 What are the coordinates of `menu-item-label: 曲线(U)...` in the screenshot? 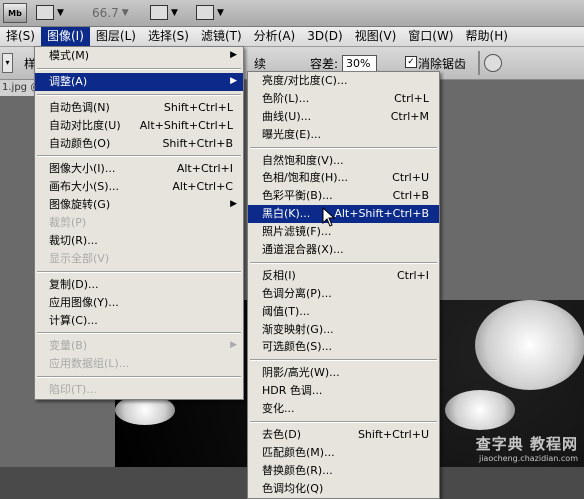 It's located at (287, 116).